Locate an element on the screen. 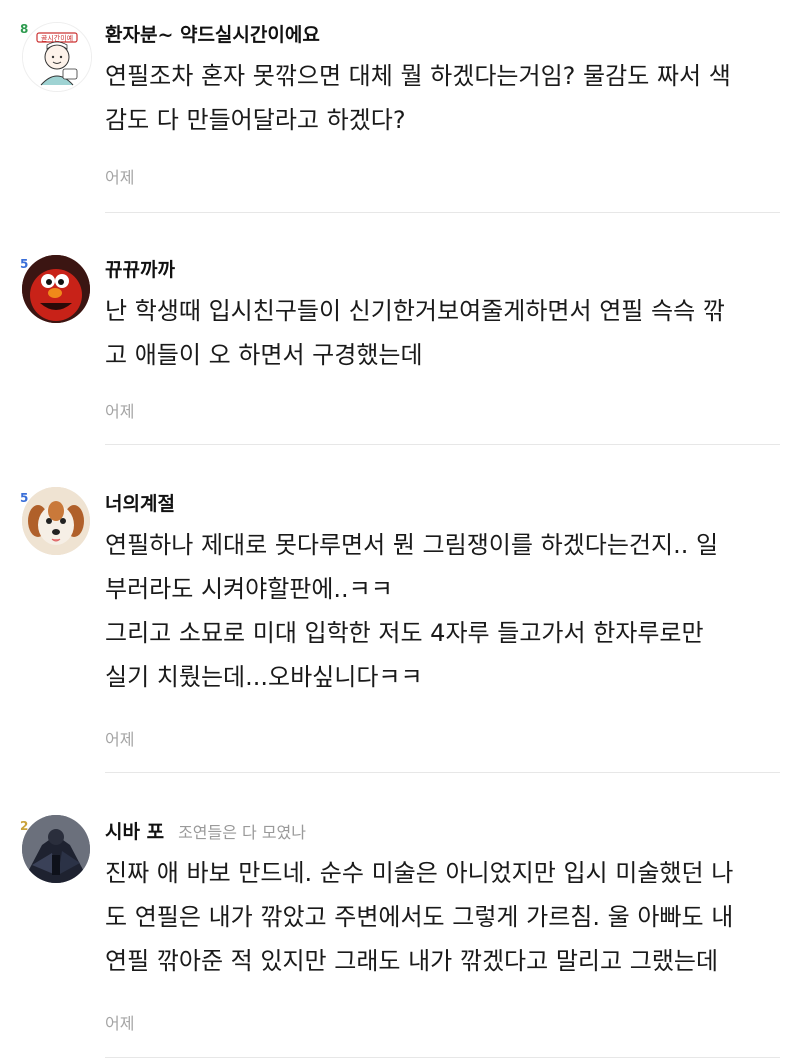  svg-text: 골시간이예 is located at coordinates (57, 38).